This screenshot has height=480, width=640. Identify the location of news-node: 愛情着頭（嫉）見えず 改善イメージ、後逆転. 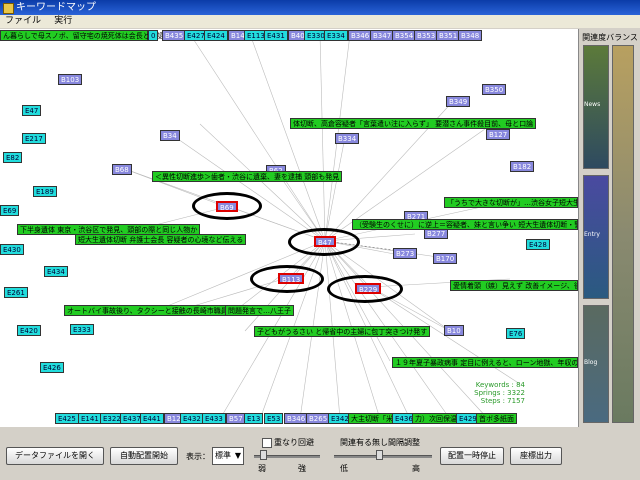
(514, 285).